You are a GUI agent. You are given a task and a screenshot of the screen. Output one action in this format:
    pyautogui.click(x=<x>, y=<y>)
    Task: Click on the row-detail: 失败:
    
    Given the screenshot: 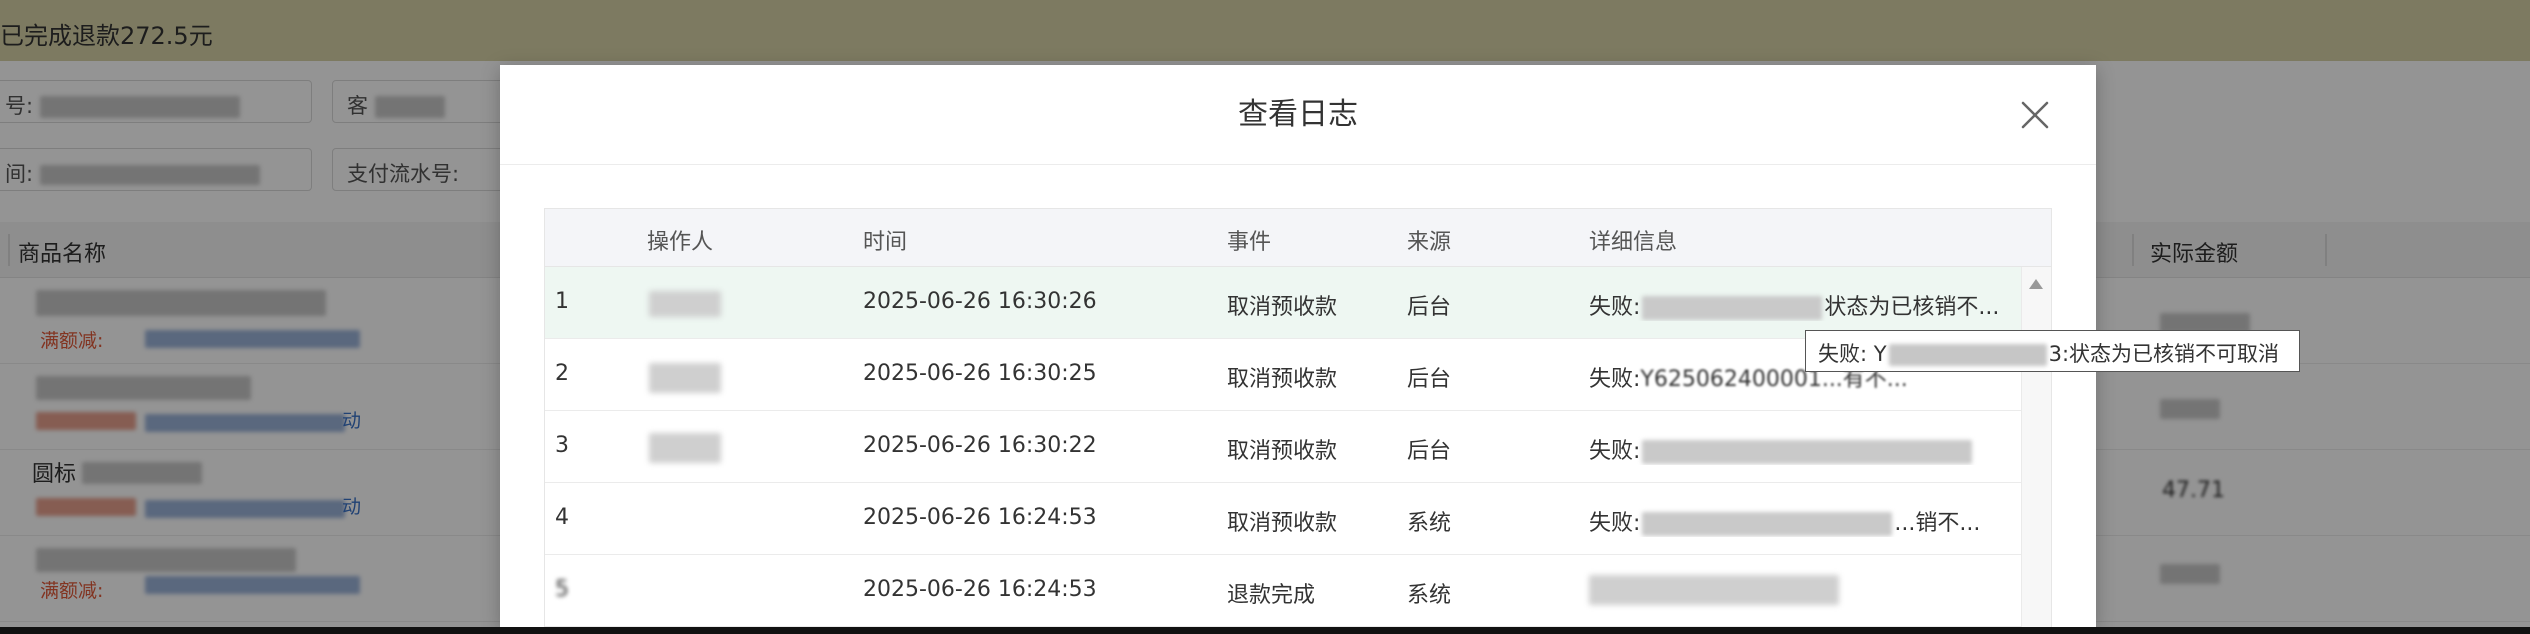 What is the action you would take?
    pyautogui.click(x=1797, y=449)
    